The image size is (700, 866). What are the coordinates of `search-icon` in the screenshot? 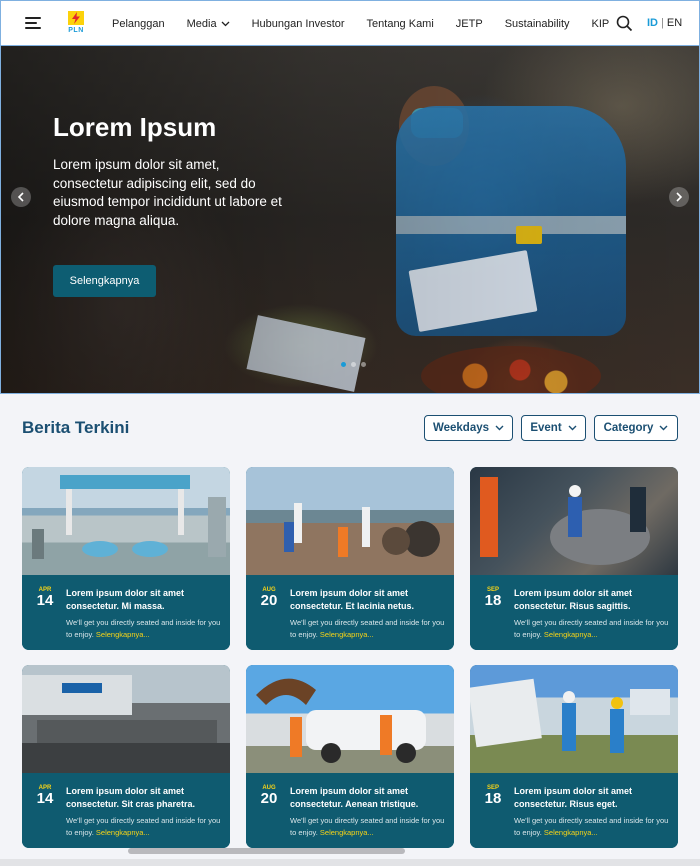 It's located at (624, 23).